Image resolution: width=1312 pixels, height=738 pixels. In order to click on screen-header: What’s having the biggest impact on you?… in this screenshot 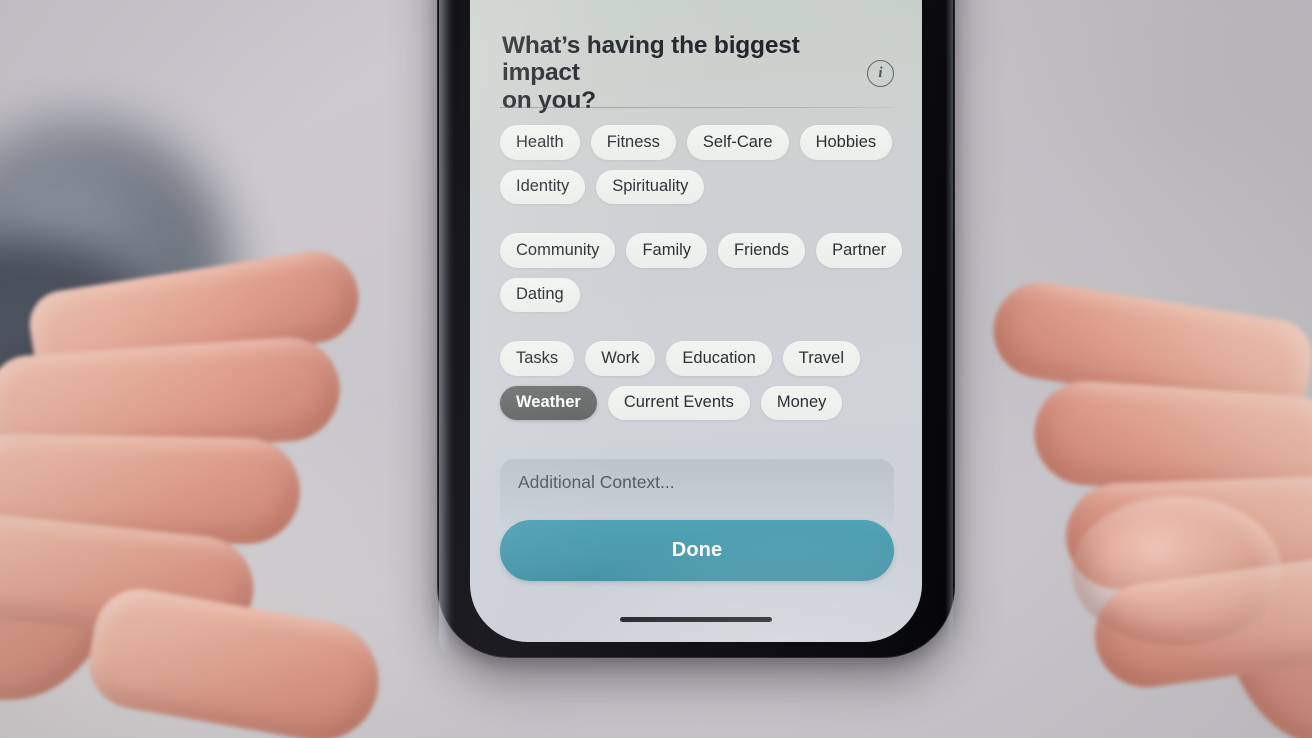, I will do `click(696, 73)`.